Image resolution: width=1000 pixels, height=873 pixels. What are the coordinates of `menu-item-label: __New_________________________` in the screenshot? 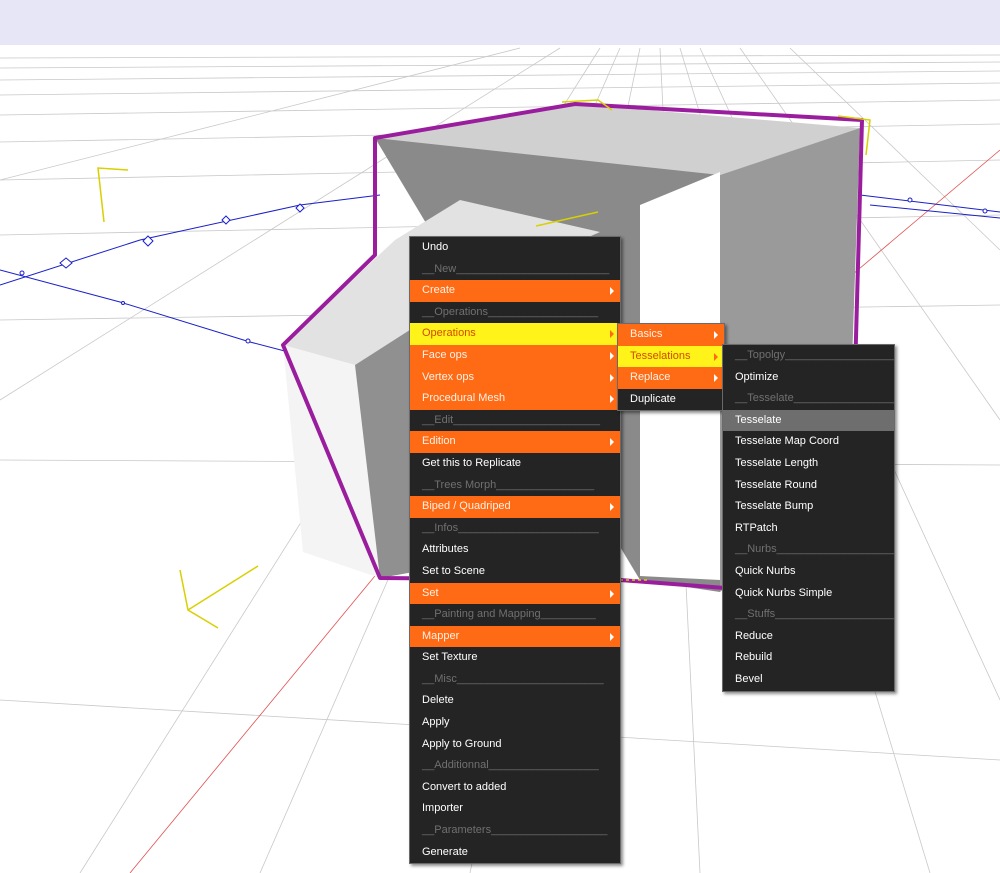 It's located at (516, 268).